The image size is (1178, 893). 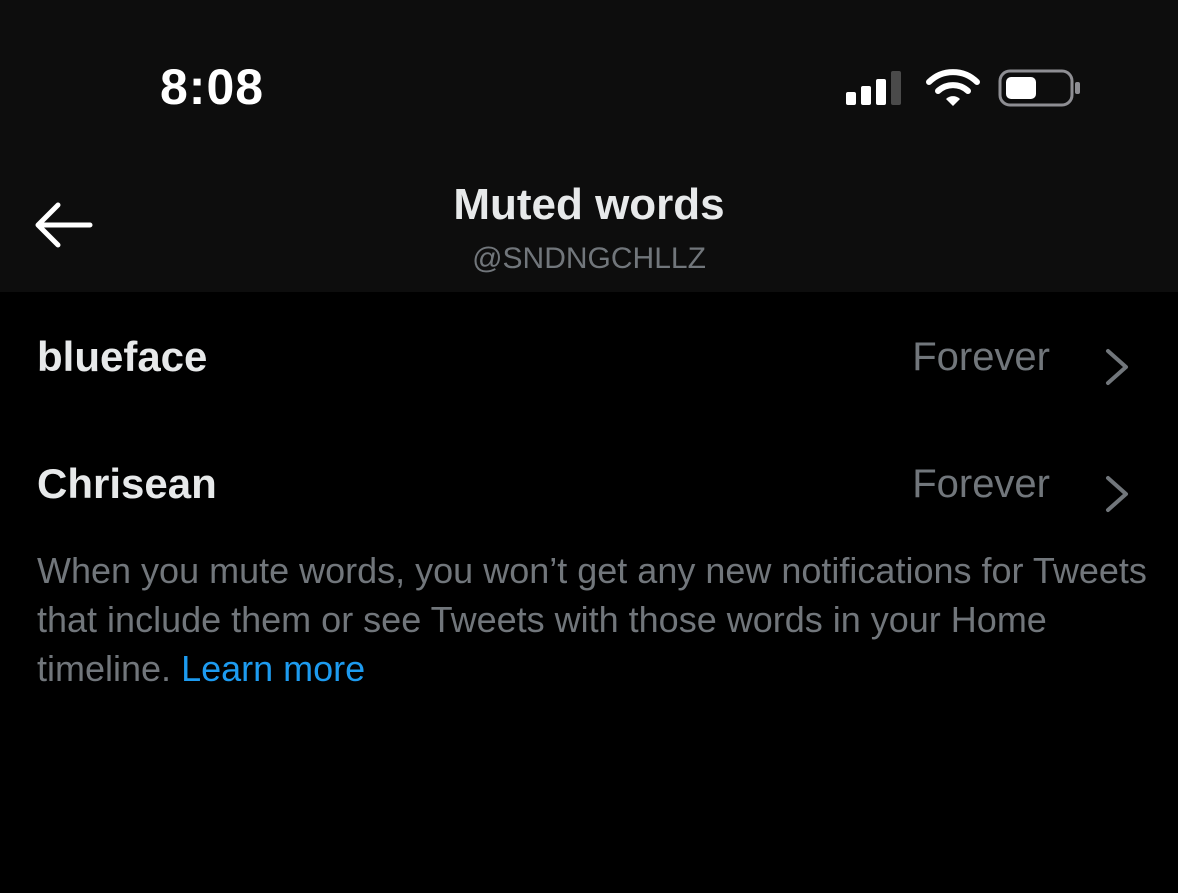 What do you see at coordinates (122, 356) in the screenshot?
I see `muted-word-label: blueface` at bounding box center [122, 356].